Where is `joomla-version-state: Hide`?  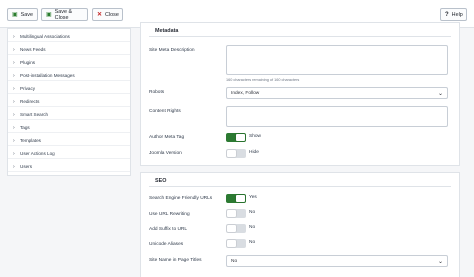 joomla-version-state: Hide is located at coordinates (254, 152).